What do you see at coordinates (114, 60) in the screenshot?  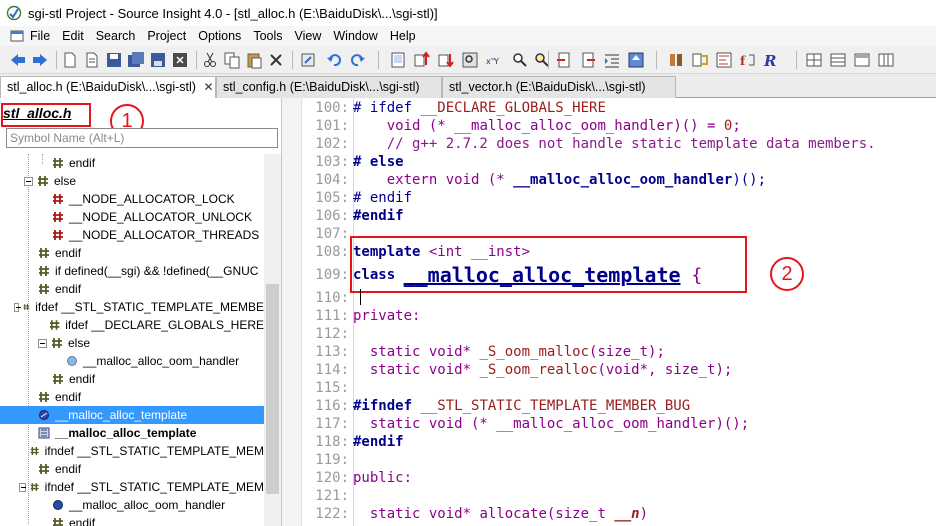 I see `save-icon` at bounding box center [114, 60].